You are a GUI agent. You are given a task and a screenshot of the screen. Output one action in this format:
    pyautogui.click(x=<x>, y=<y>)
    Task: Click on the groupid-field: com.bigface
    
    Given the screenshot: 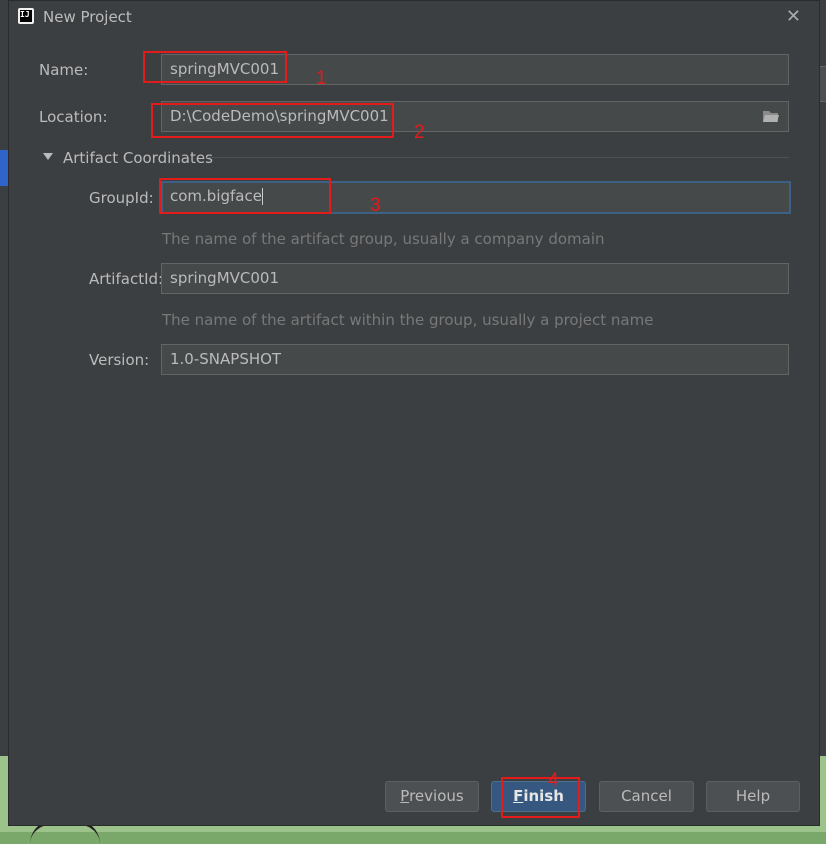 What is the action you would take?
    pyautogui.click(x=476, y=197)
    